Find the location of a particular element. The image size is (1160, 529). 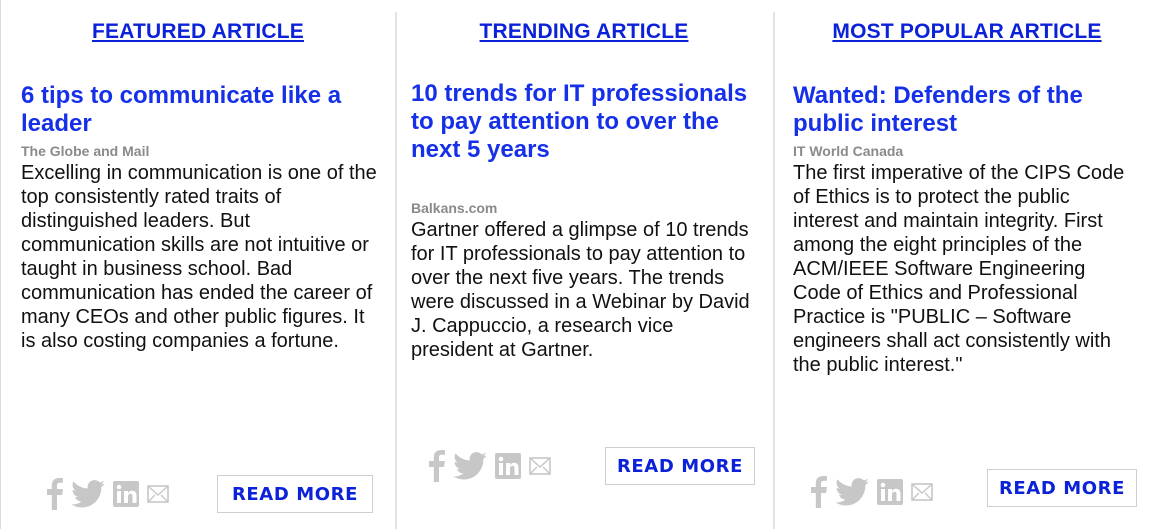

featured-article-header: FEATURED ARTICLE is located at coordinates (198, 32).